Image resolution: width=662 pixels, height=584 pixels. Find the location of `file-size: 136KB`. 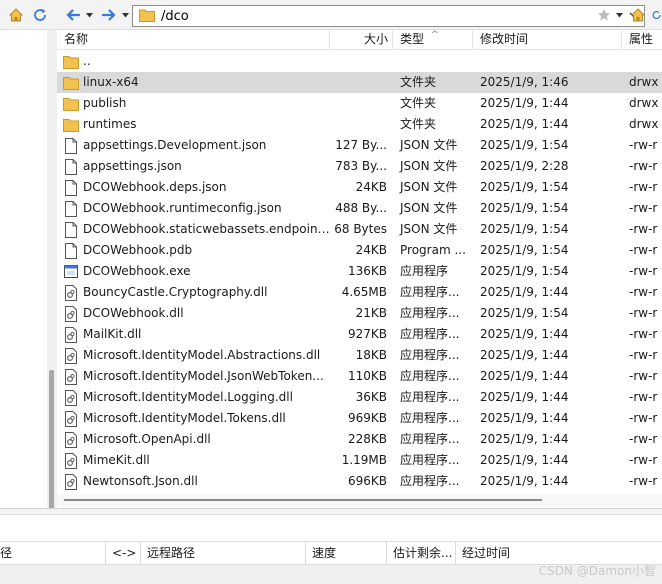

file-size: 136KB is located at coordinates (367, 271).